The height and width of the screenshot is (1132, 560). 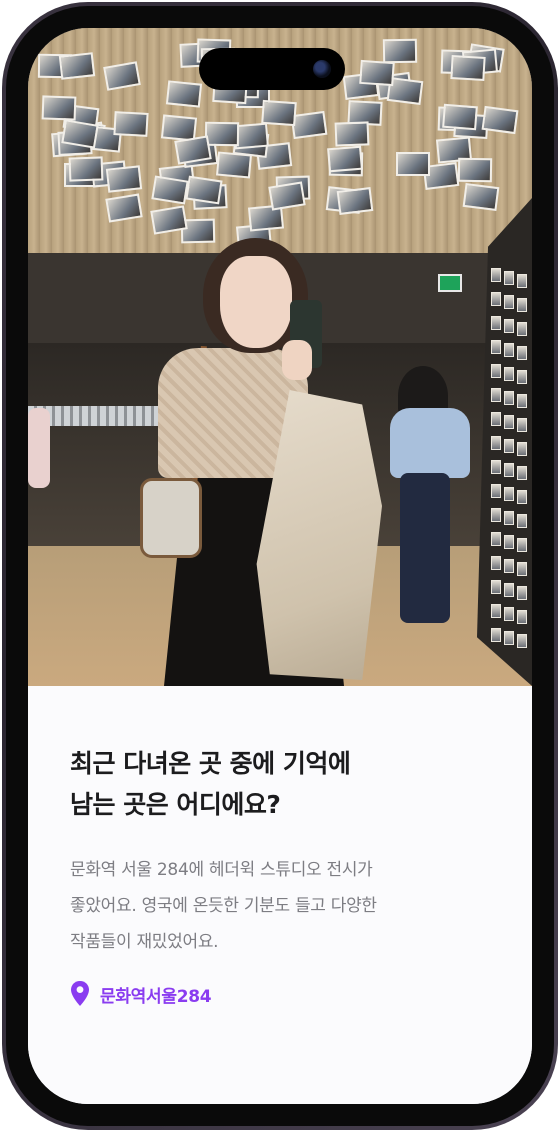 I want to click on answer-line-3: 작품들이 재밌었어요., so click(x=144, y=942).